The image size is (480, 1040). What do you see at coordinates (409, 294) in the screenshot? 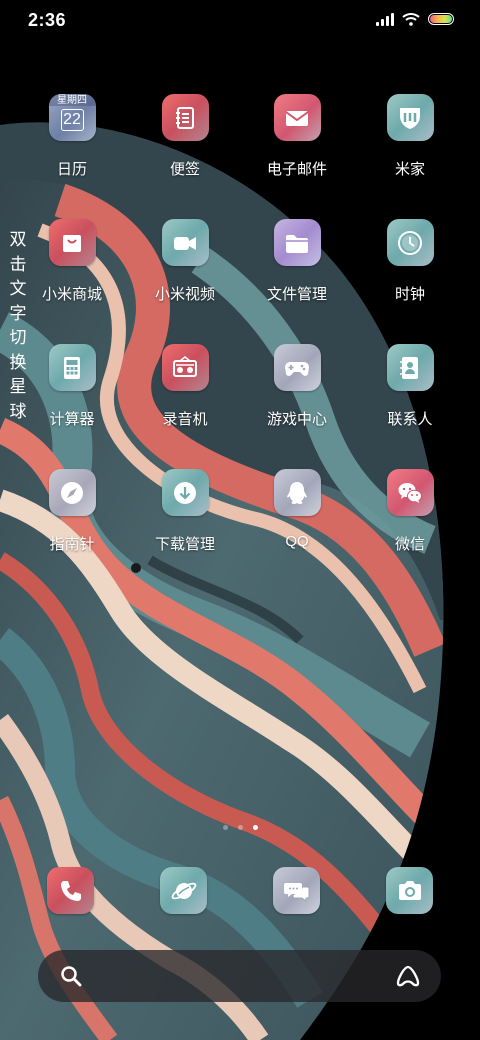
I see `app-label: 时钟` at bounding box center [409, 294].